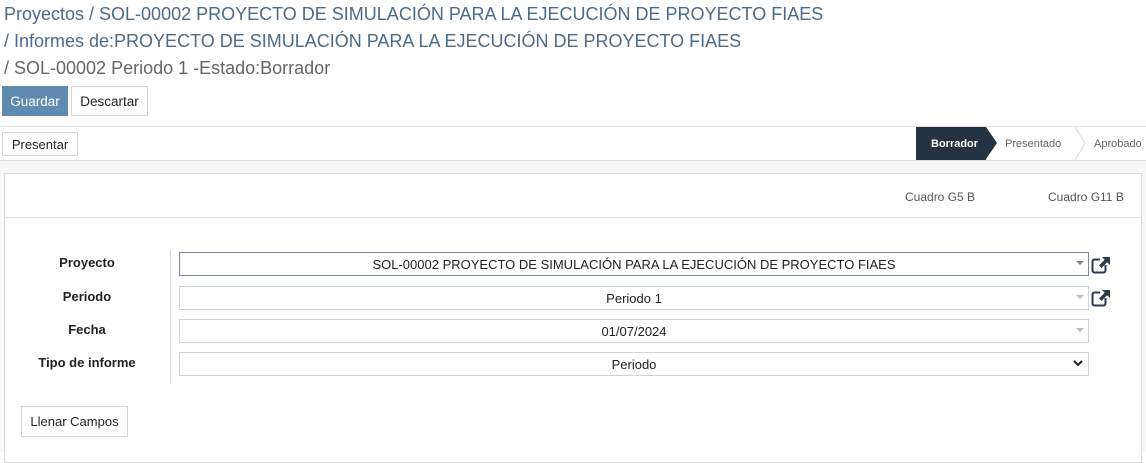 Image resolution: width=1146 pixels, height=463 pixels. What do you see at coordinates (951, 143) in the screenshot?
I see `stage-borrador: Borrador` at bounding box center [951, 143].